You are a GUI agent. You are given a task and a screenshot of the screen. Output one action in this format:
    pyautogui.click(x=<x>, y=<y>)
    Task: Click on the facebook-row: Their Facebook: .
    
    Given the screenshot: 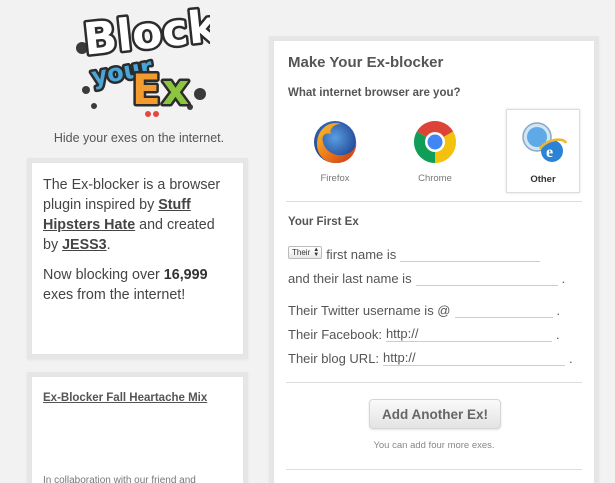 What is the action you would take?
    pyautogui.click(x=434, y=331)
    